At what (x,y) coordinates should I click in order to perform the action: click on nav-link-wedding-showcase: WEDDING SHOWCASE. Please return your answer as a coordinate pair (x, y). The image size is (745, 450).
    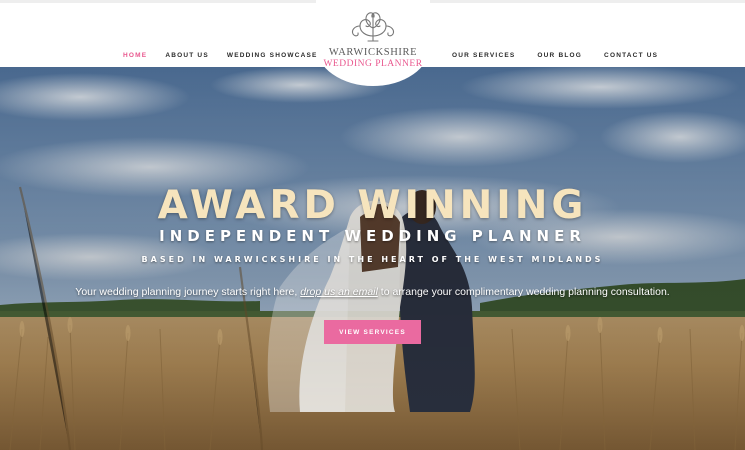
    Looking at the image, I should click on (272, 55).